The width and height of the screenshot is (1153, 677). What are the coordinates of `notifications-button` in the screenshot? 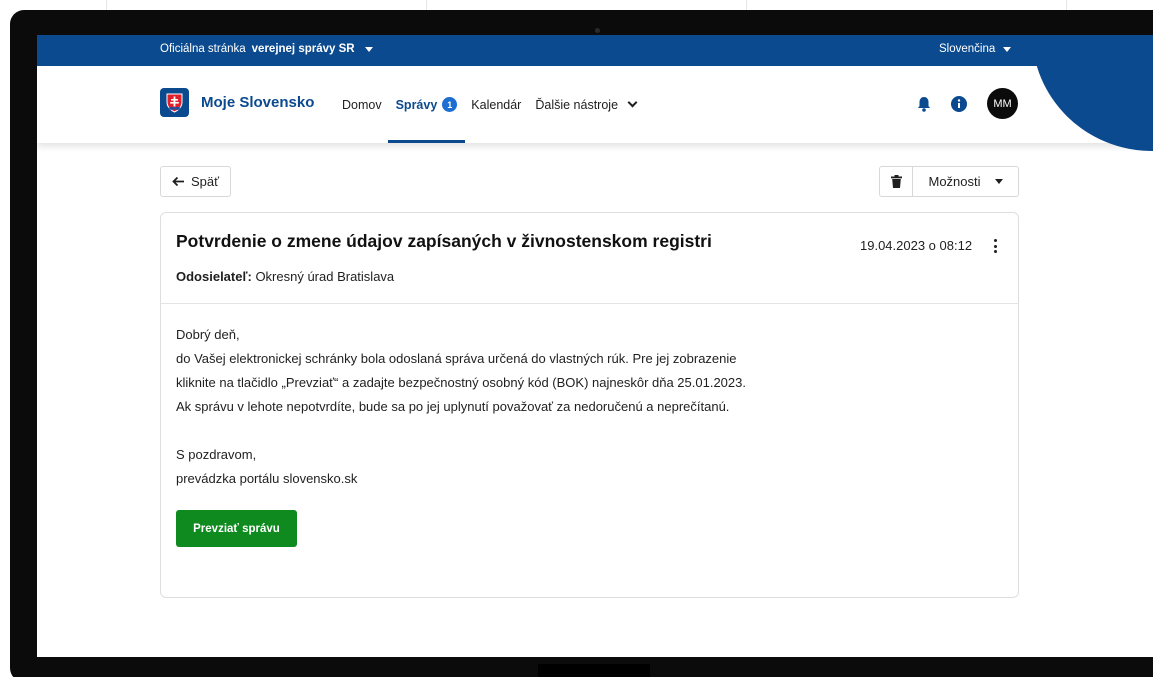 It's located at (924, 104).